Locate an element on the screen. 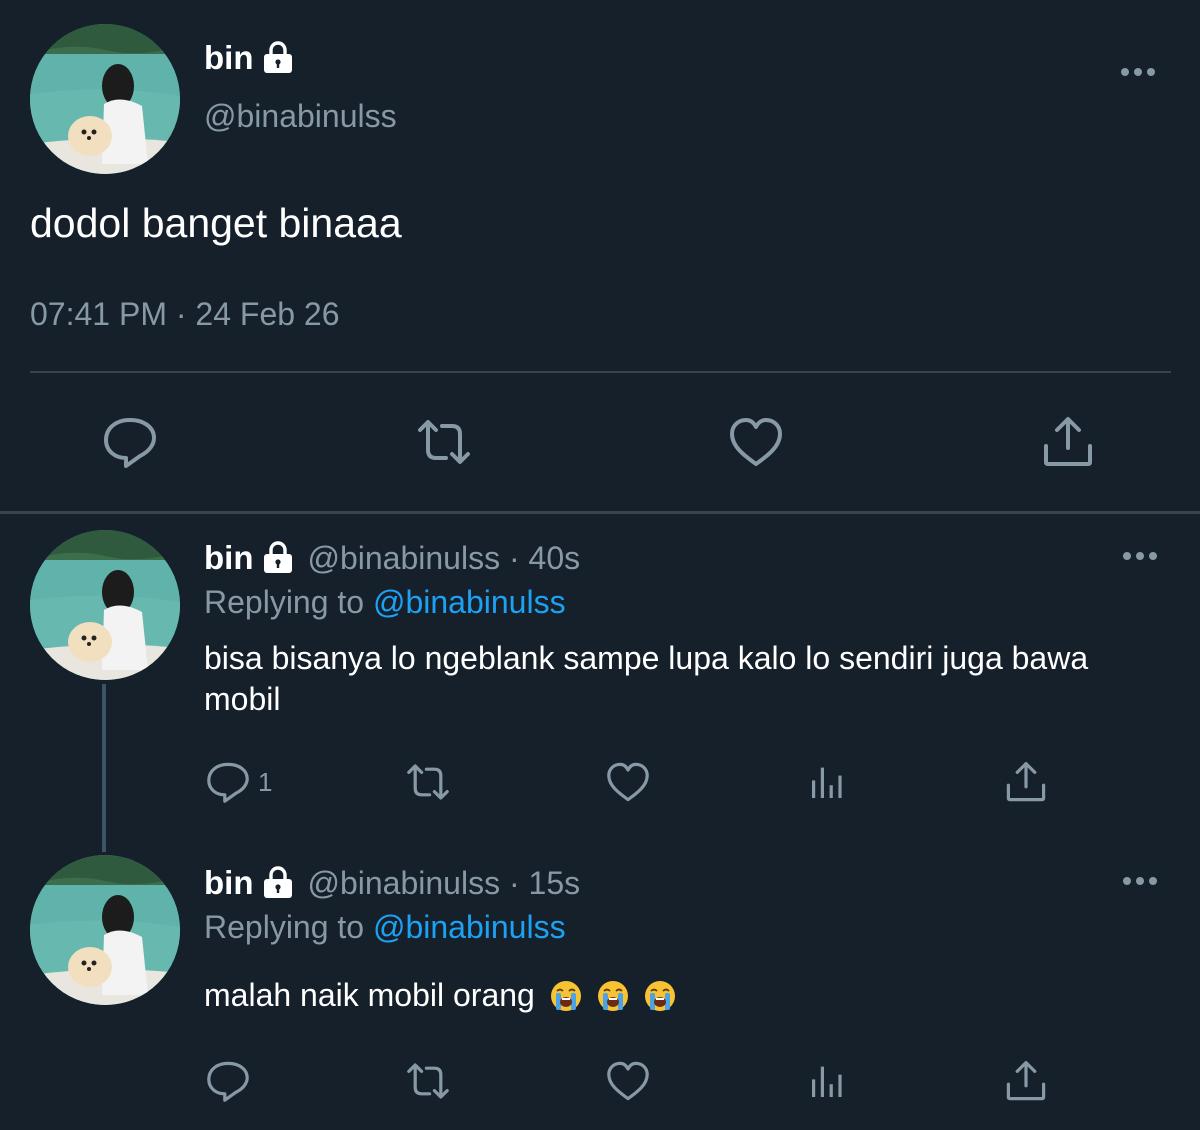 This screenshot has width=1200, height=1130. tweet-text-container: malah naik mobil orang is located at coordinates (664, 995).